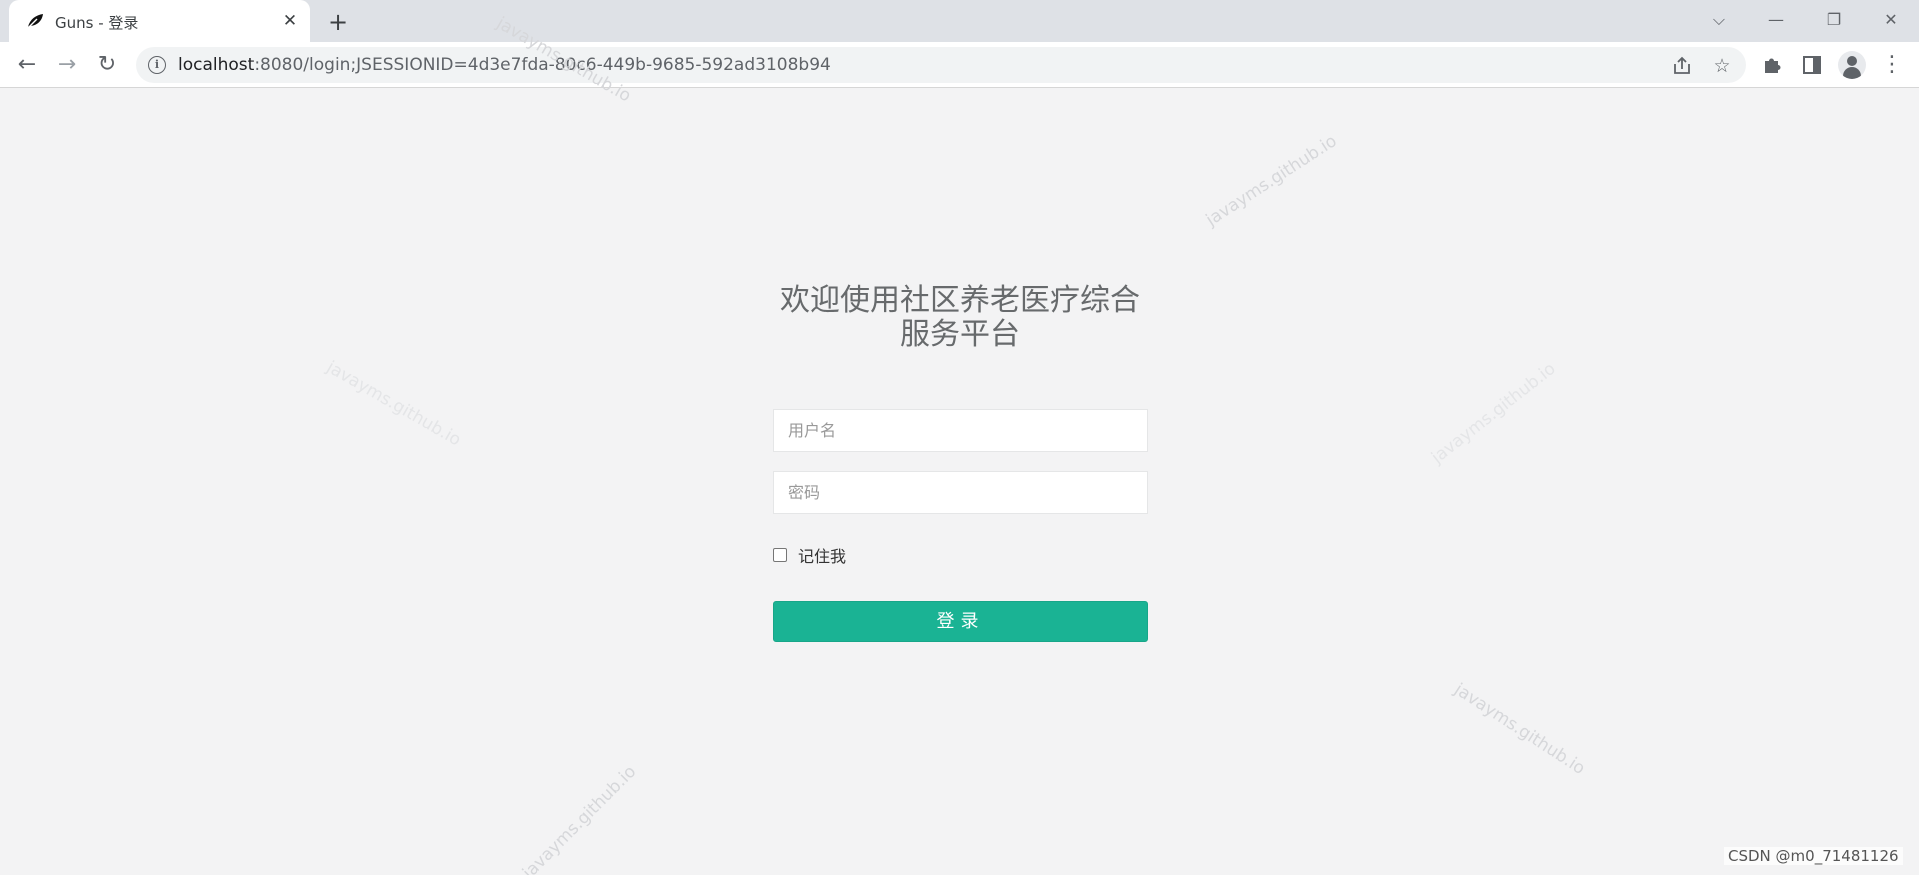 The width and height of the screenshot is (1919, 875). What do you see at coordinates (159, 21) in the screenshot?
I see `browser-tab: Guns - 登录 ✕` at bounding box center [159, 21].